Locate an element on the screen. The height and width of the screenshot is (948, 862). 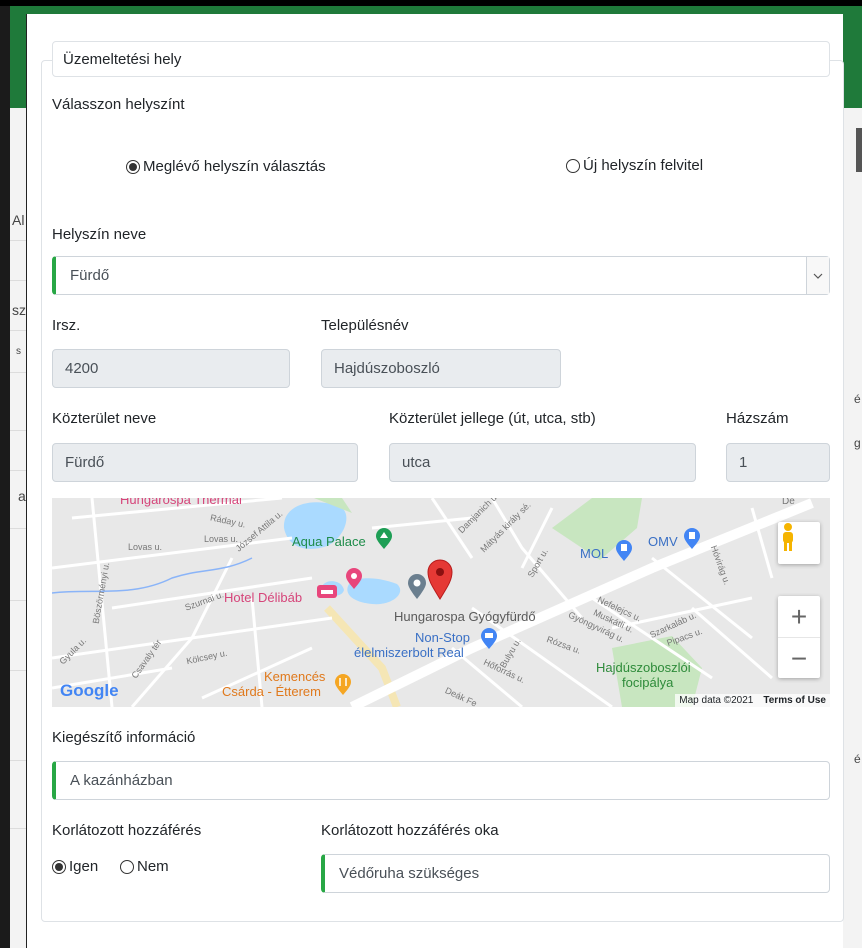
map-label: Csárda - Étterem is located at coordinates (271, 691).